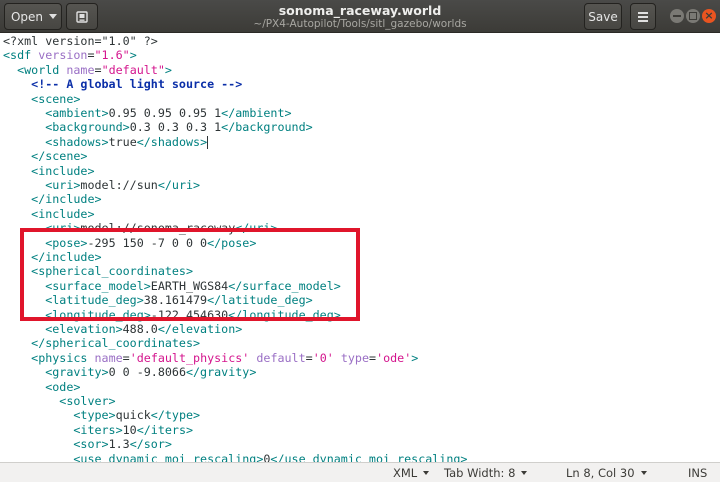 The image size is (720, 482). Describe the element at coordinates (122, 329) in the screenshot. I see `code-line: <elevation>488.0</elevation>` at that location.